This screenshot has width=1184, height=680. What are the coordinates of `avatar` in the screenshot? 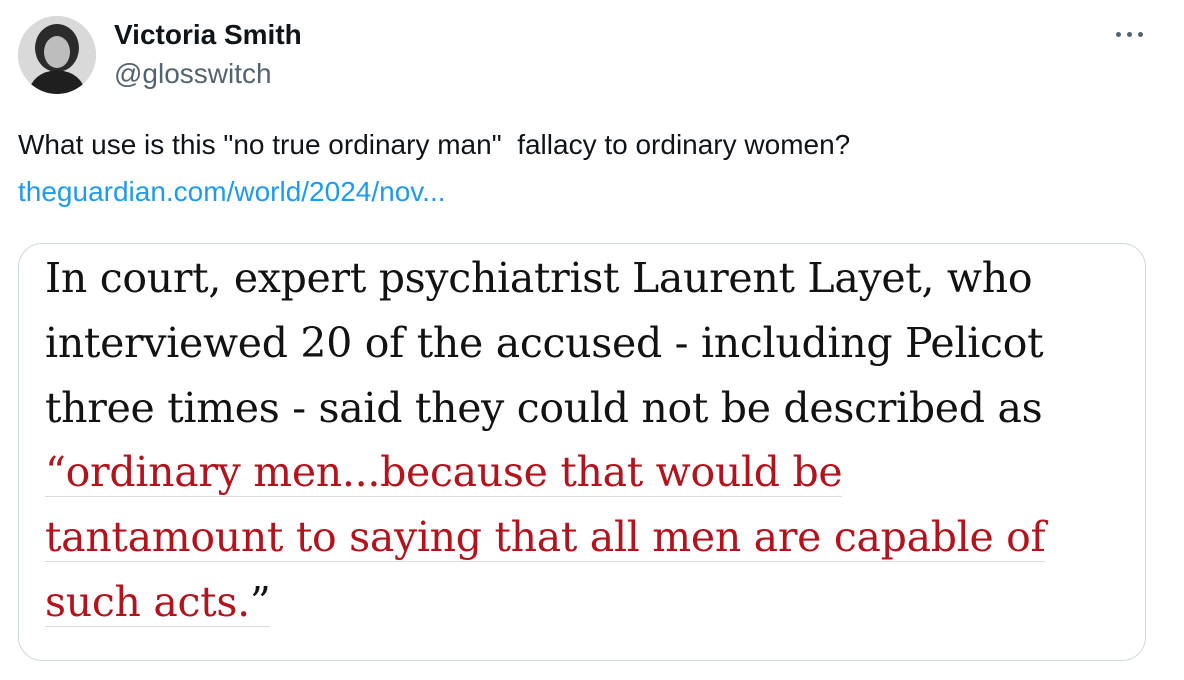 It's located at (57, 55).